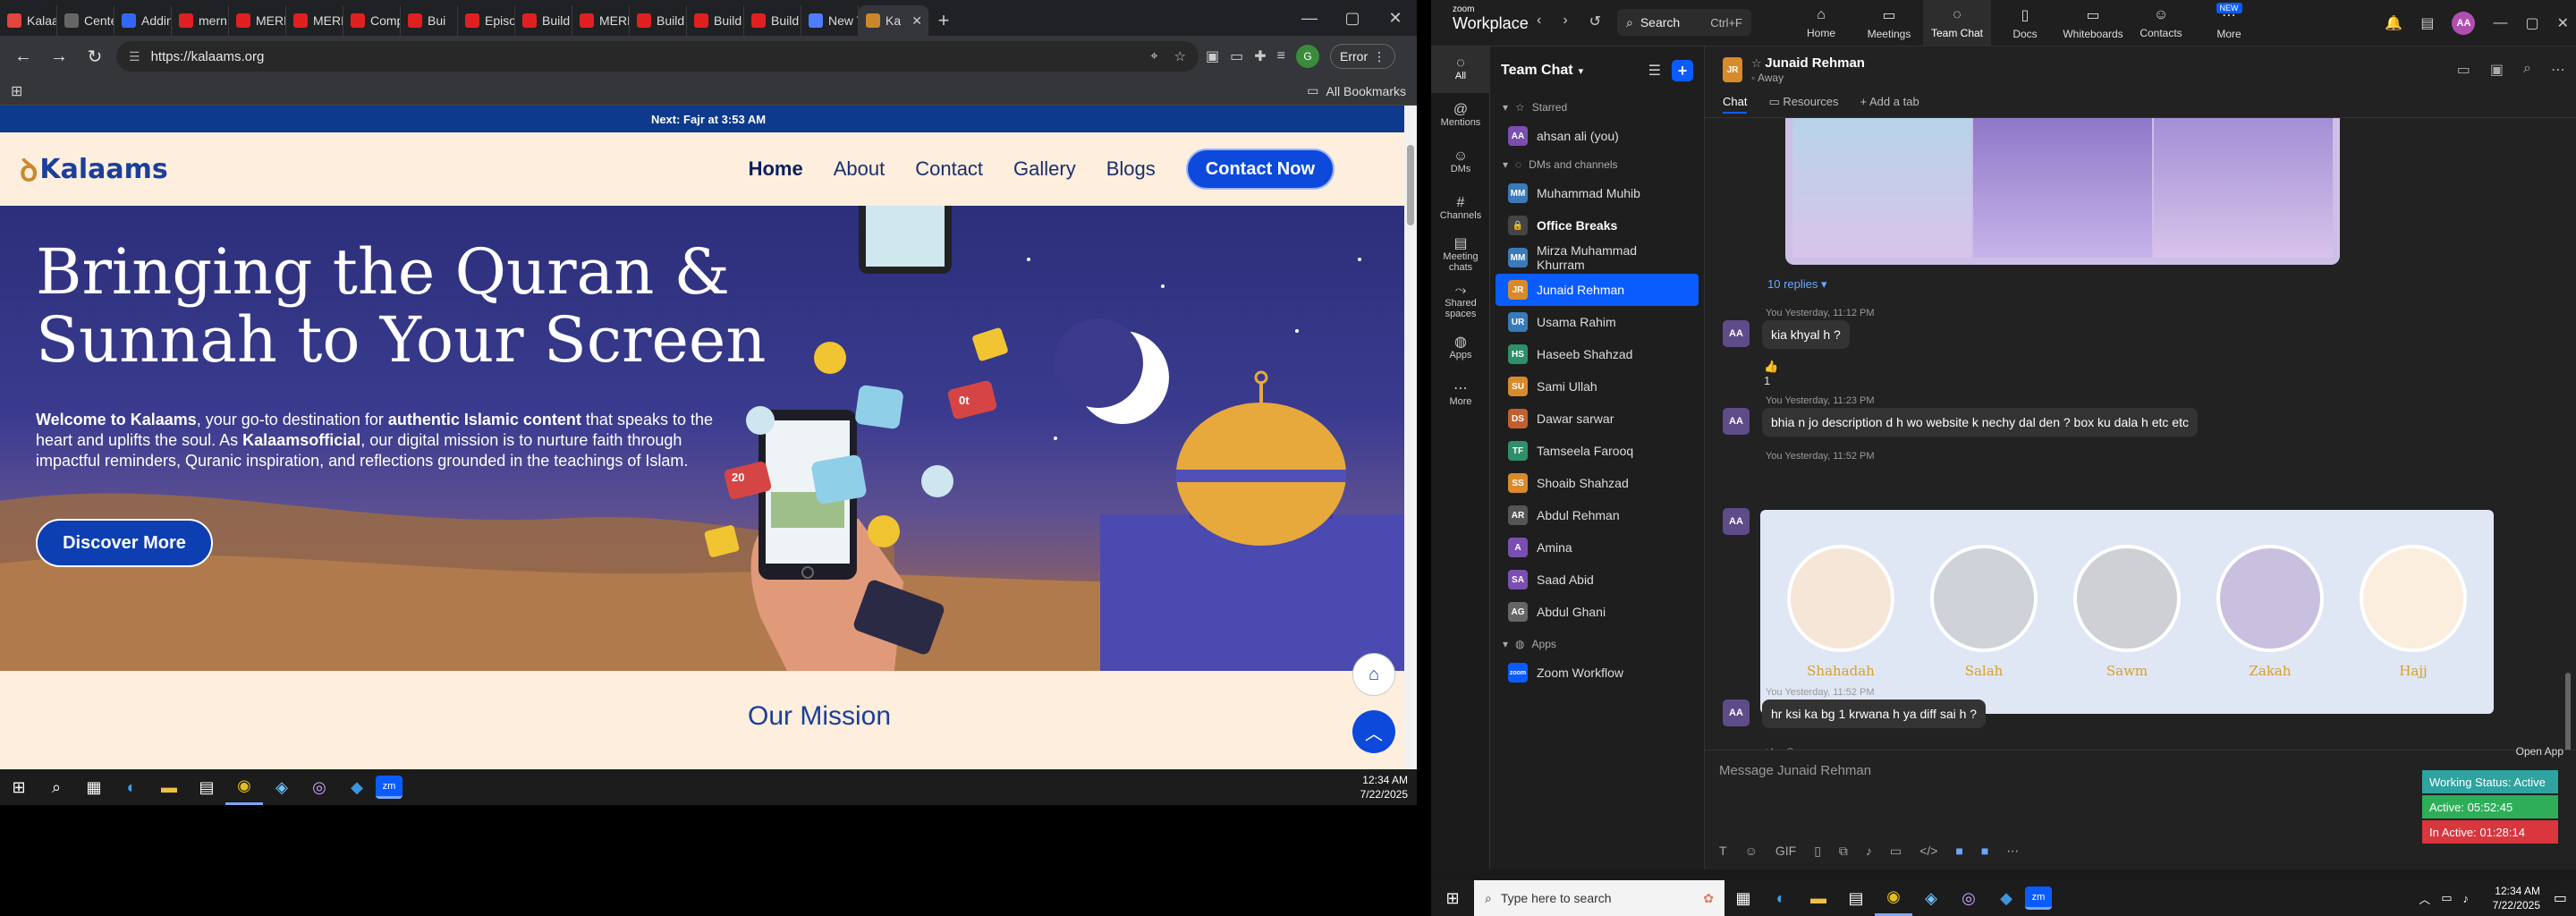  Describe the element at coordinates (1597, 354) in the screenshot. I see `contact-item: HS Haseeb Shahzad` at that location.